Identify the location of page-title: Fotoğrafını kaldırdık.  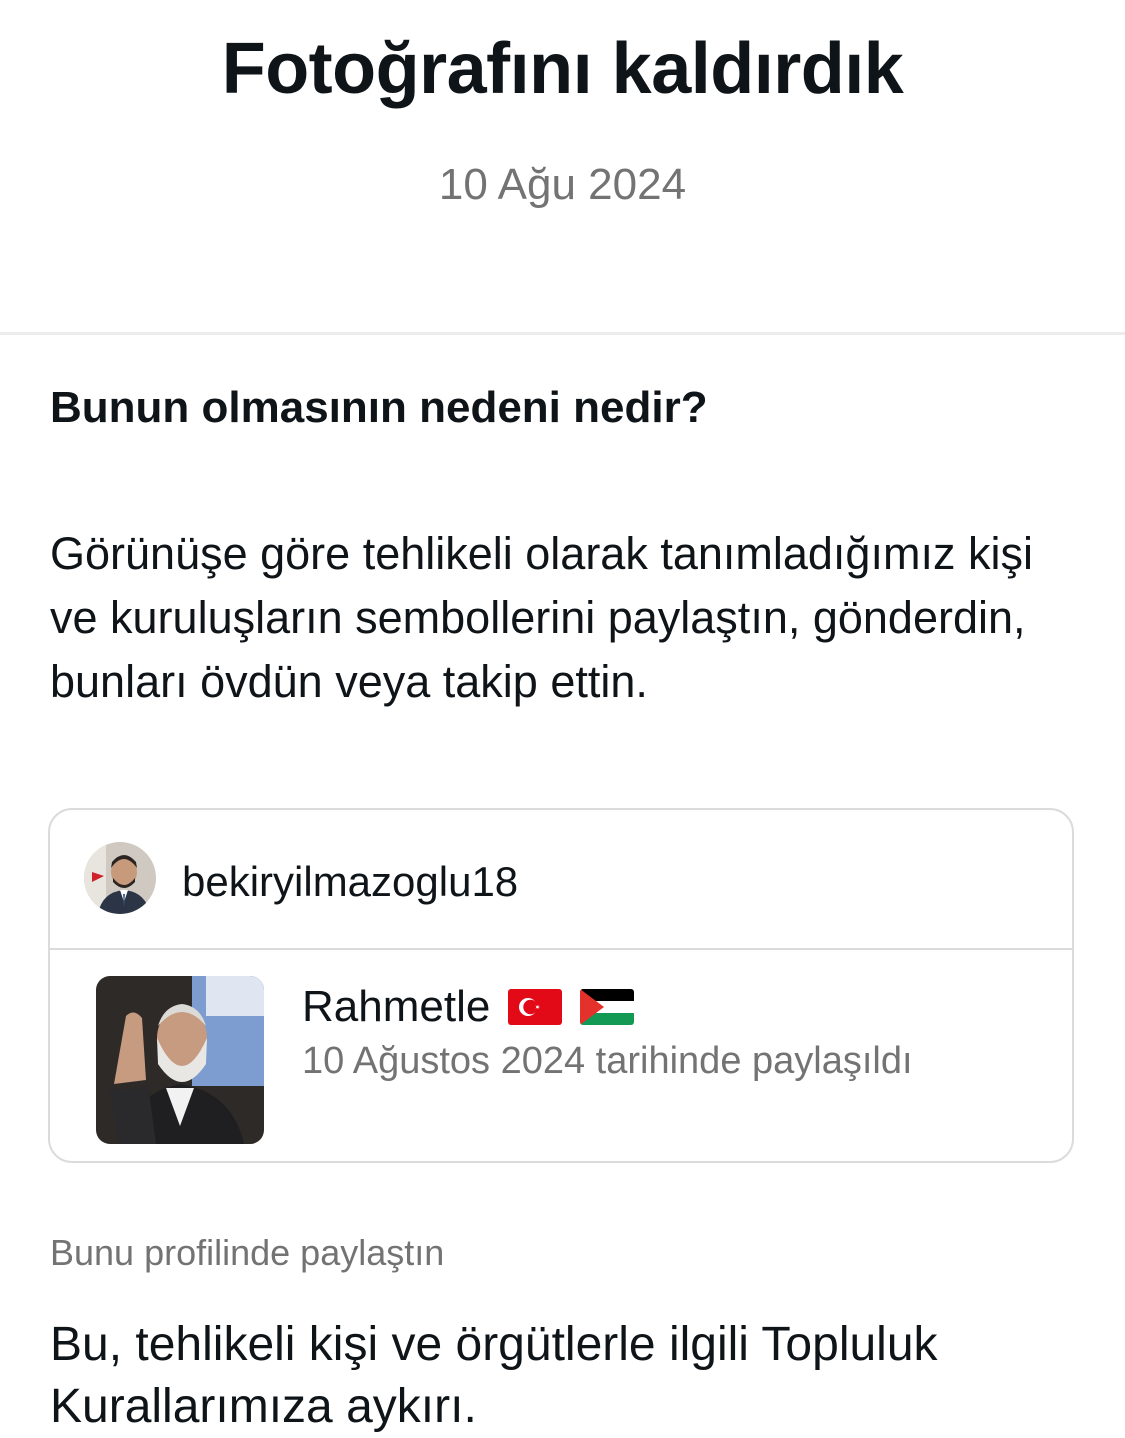
(562, 69).